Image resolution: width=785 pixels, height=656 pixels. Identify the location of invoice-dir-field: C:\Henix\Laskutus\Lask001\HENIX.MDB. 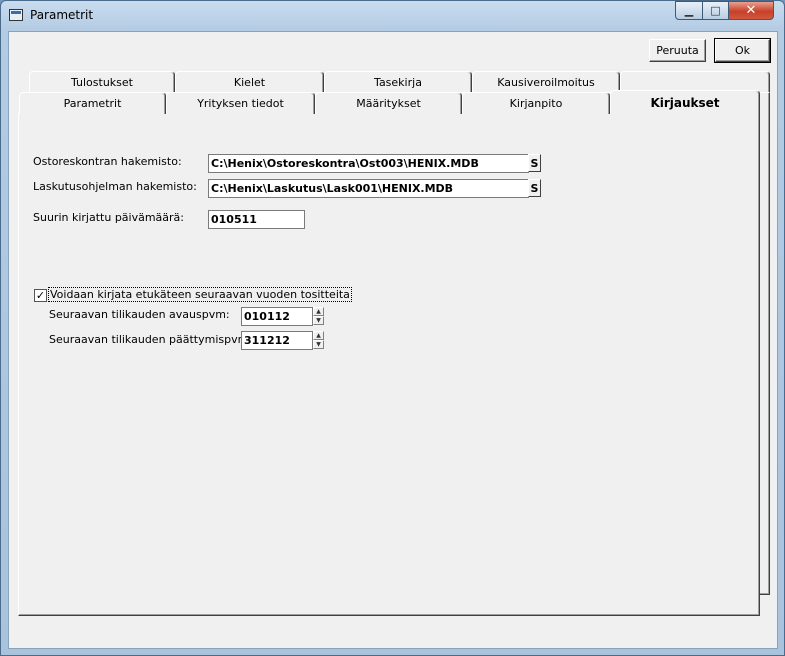
(368, 188).